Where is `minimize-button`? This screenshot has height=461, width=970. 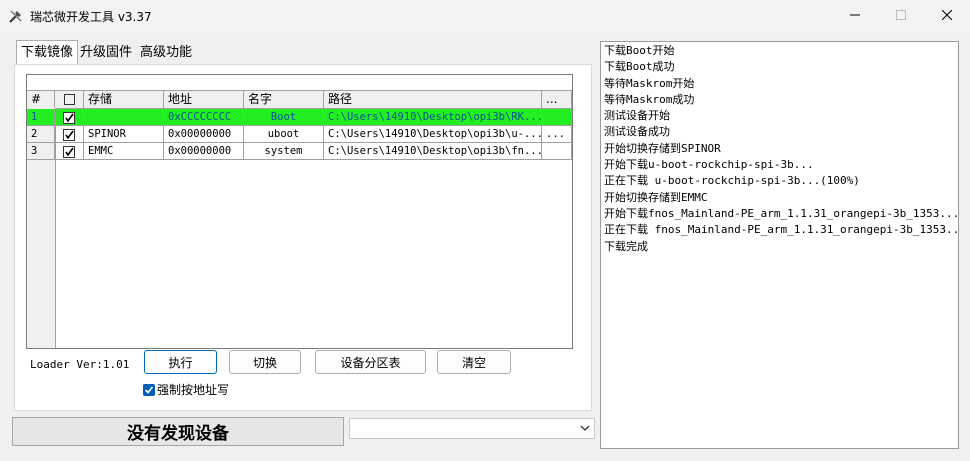
minimize-button is located at coordinates (855, 15).